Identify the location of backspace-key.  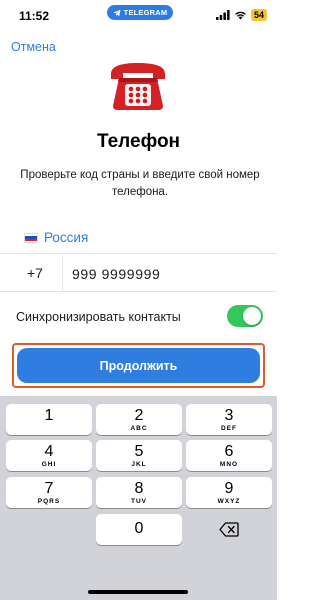
(229, 529).